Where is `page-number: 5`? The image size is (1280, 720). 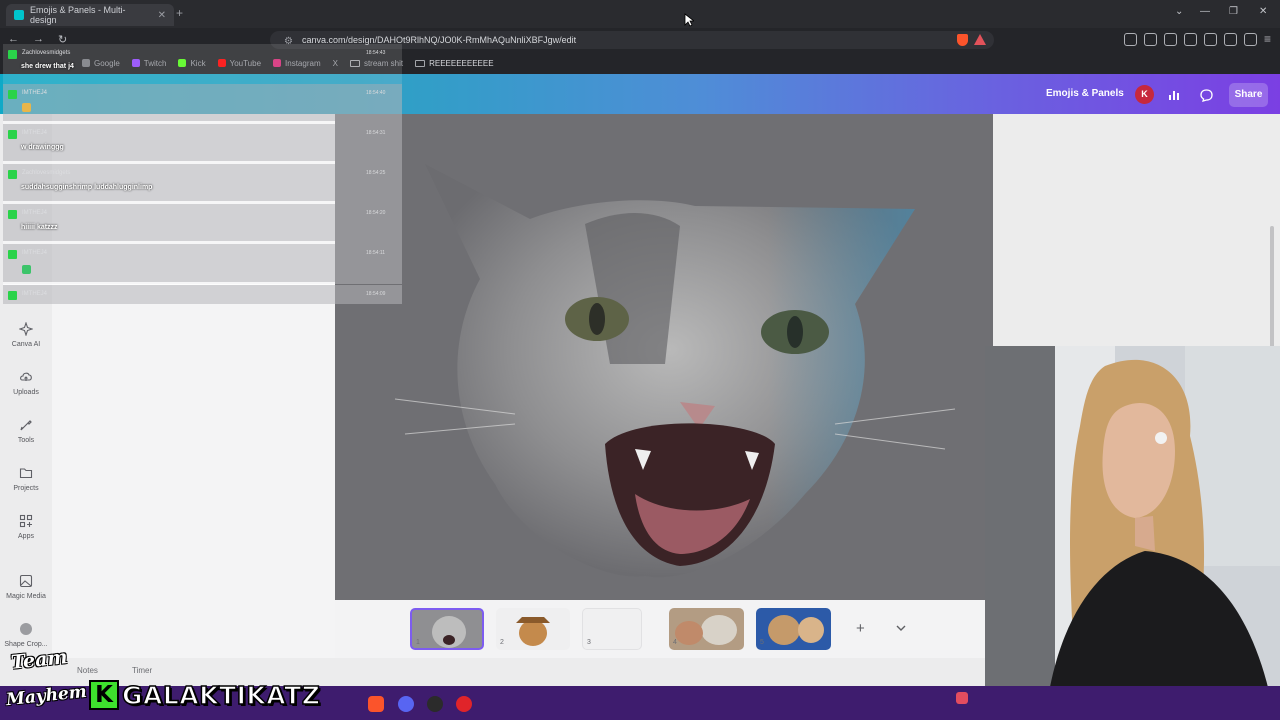
page-number: 5 is located at coordinates (762, 642).